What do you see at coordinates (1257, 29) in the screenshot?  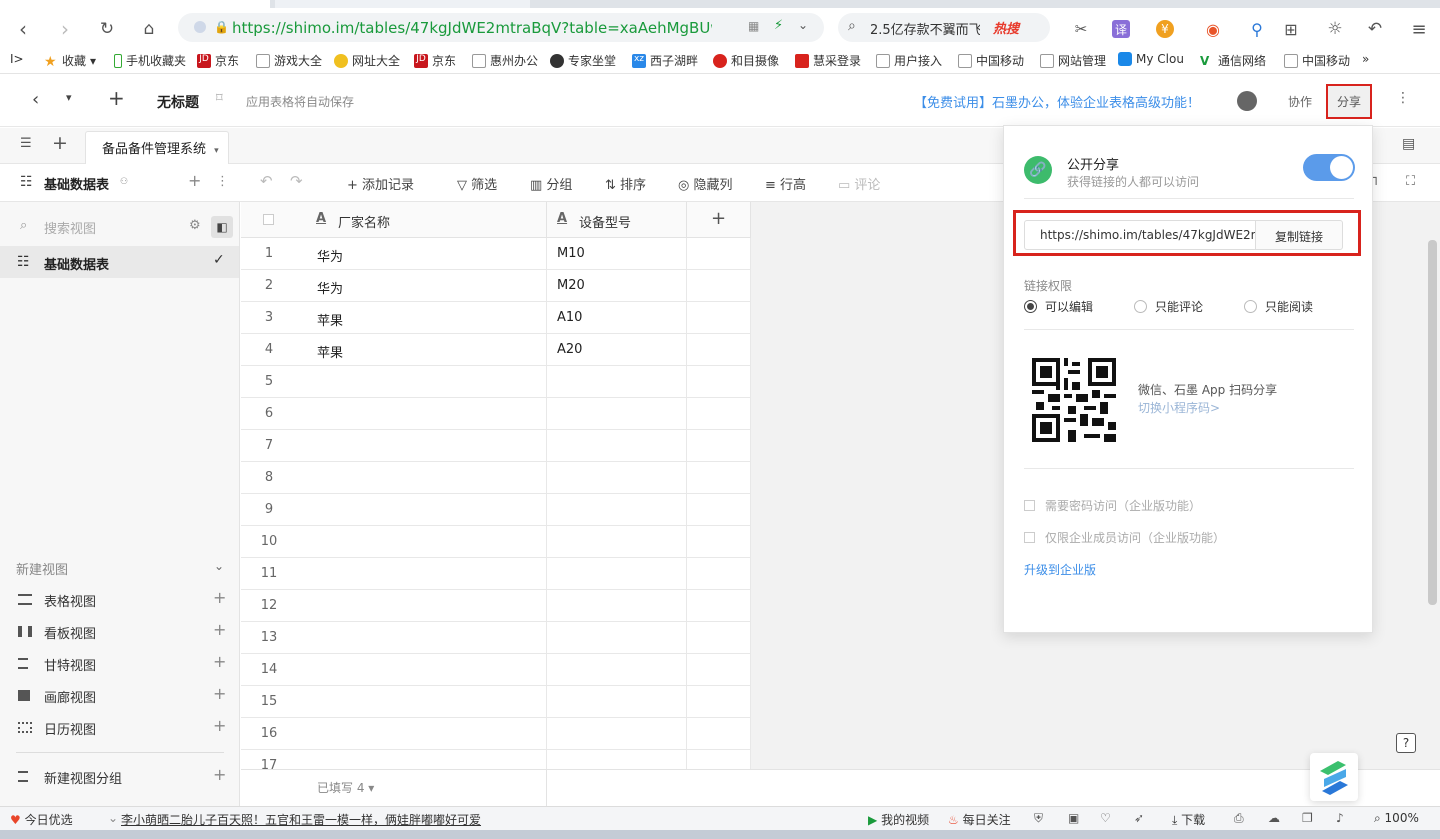 I see `magnifier-icon: ⚲` at bounding box center [1257, 29].